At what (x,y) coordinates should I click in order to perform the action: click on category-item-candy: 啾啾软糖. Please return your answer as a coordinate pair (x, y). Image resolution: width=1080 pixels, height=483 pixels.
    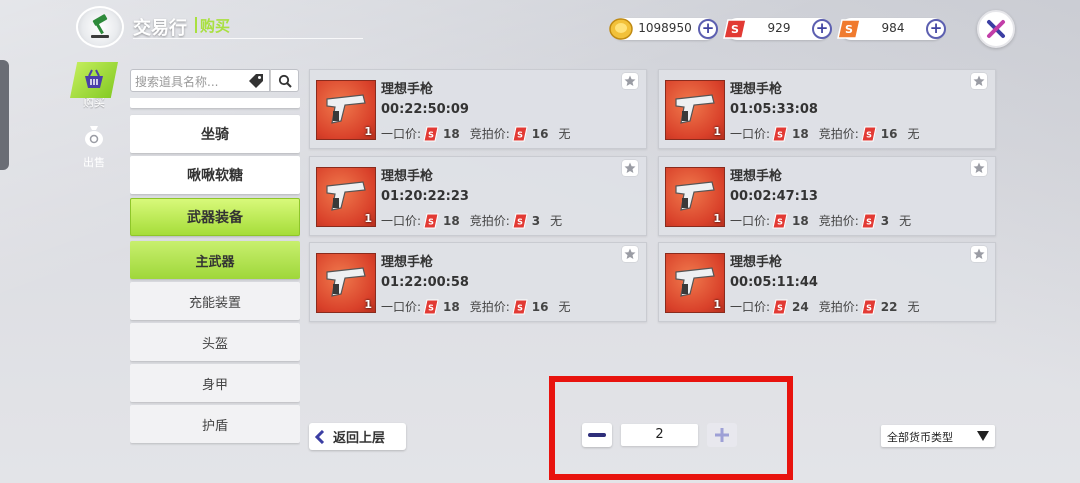
    Looking at the image, I should click on (215, 175).